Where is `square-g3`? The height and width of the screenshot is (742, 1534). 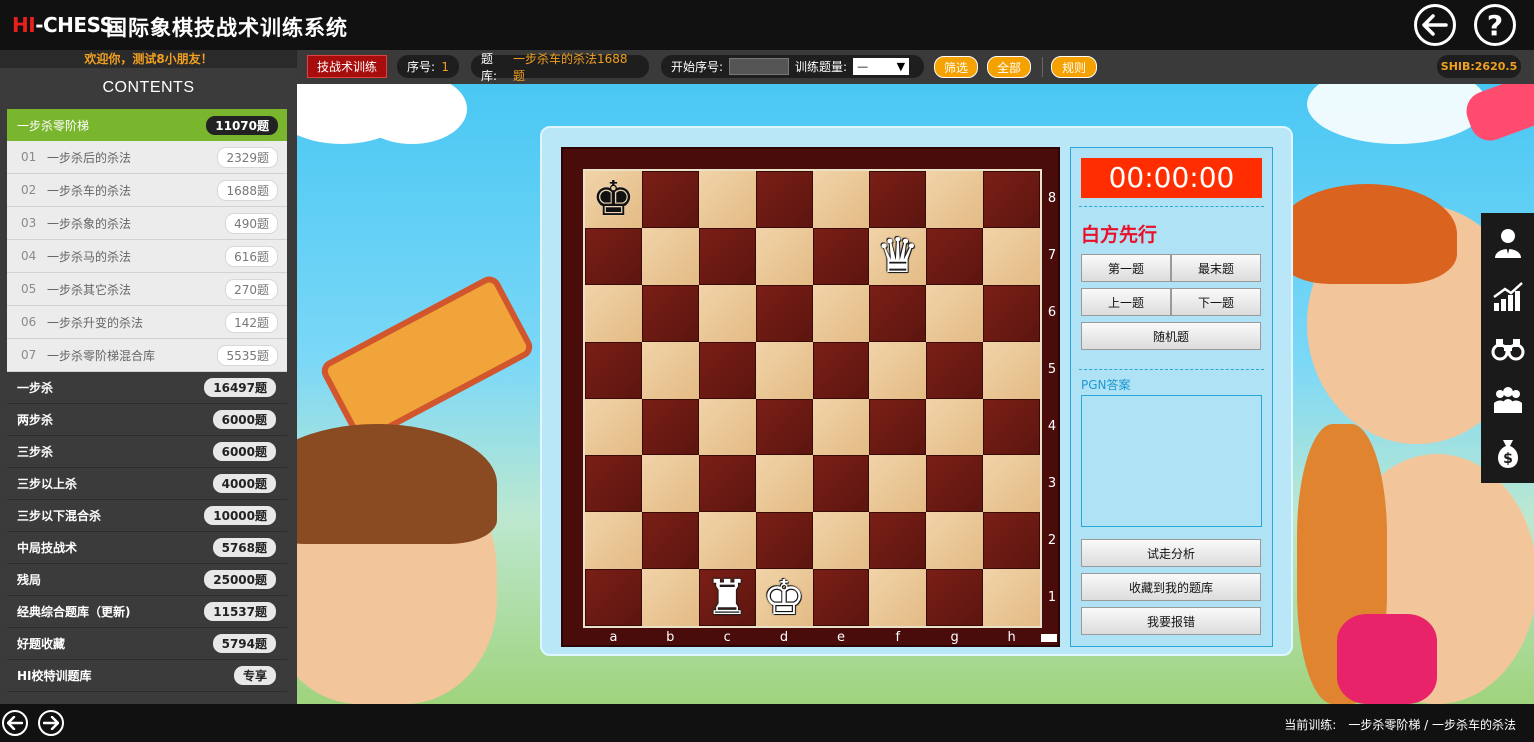 square-g3 is located at coordinates (955, 484).